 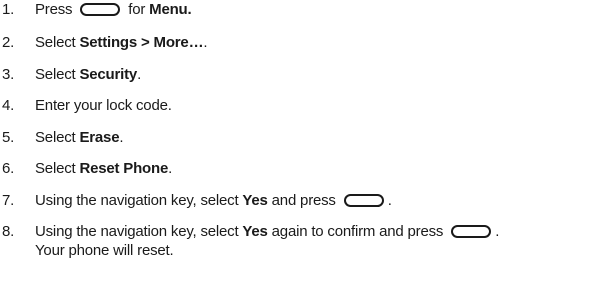 I want to click on step-text: Select Settings > More…., so click(x=121, y=42).